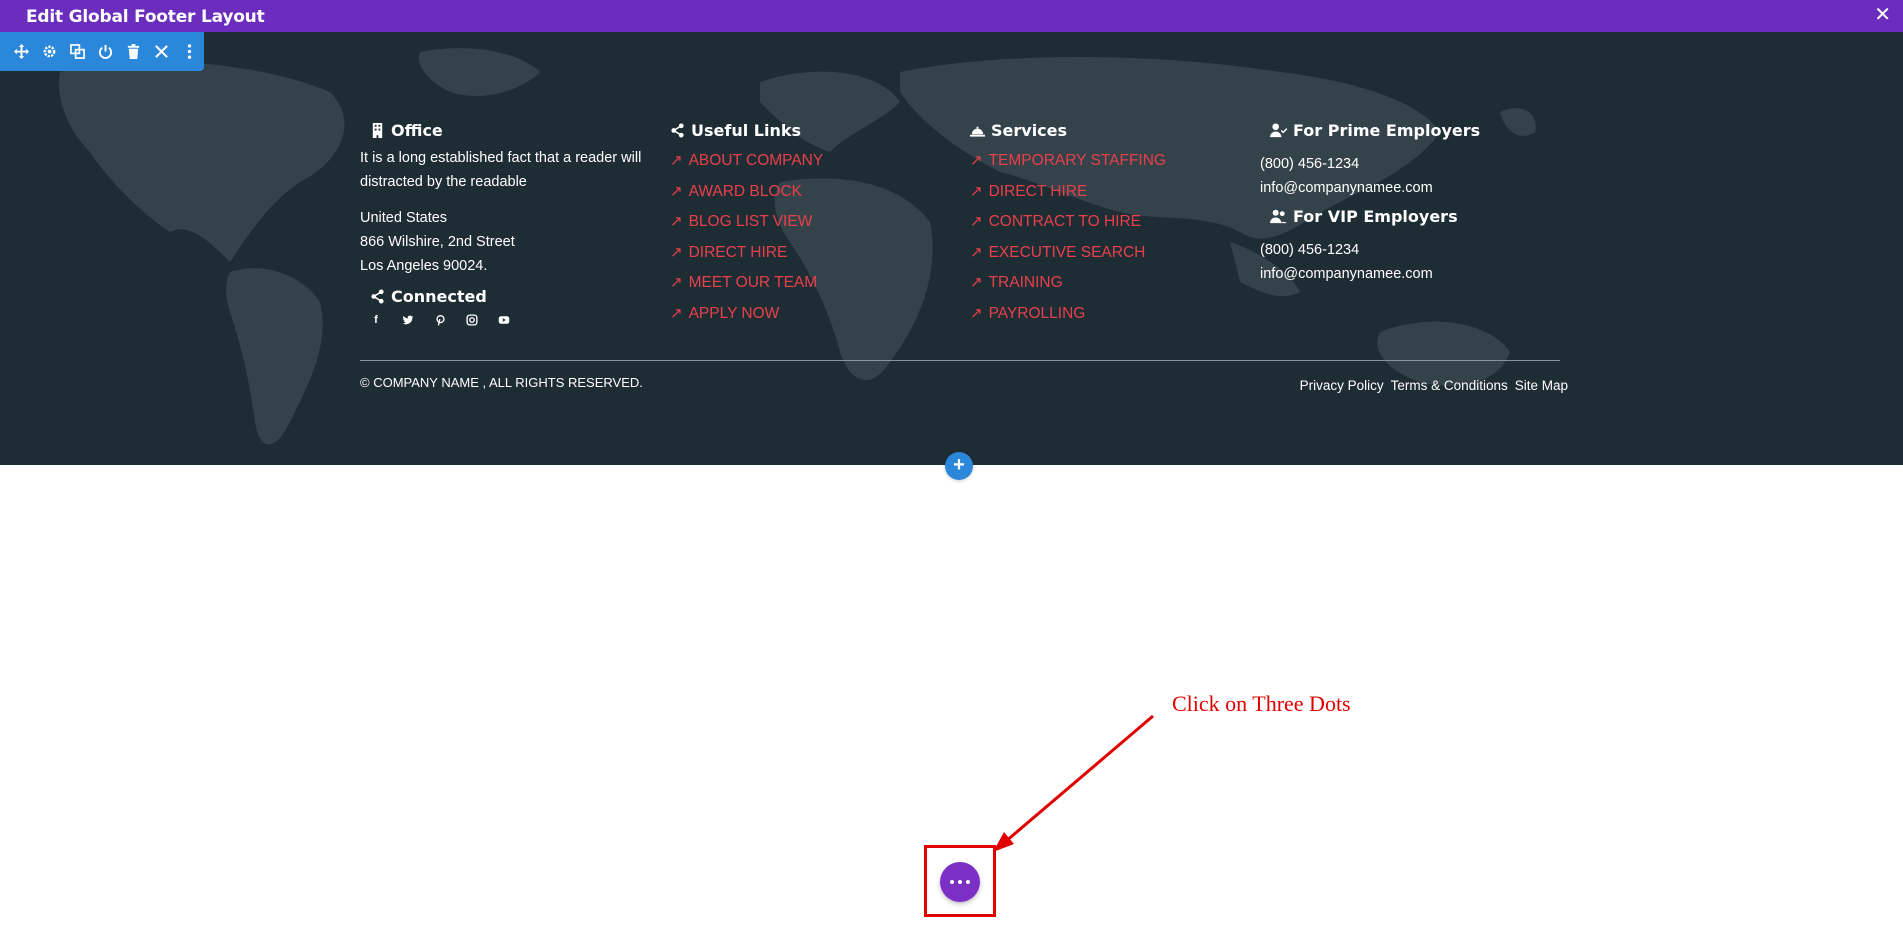  I want to click on useful-link-item: ↗ AWARD BLOCK, so click(746, 192).